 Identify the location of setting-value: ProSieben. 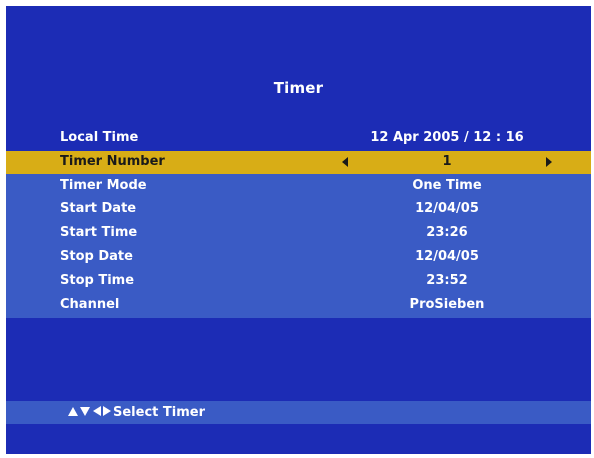
(447, 304).